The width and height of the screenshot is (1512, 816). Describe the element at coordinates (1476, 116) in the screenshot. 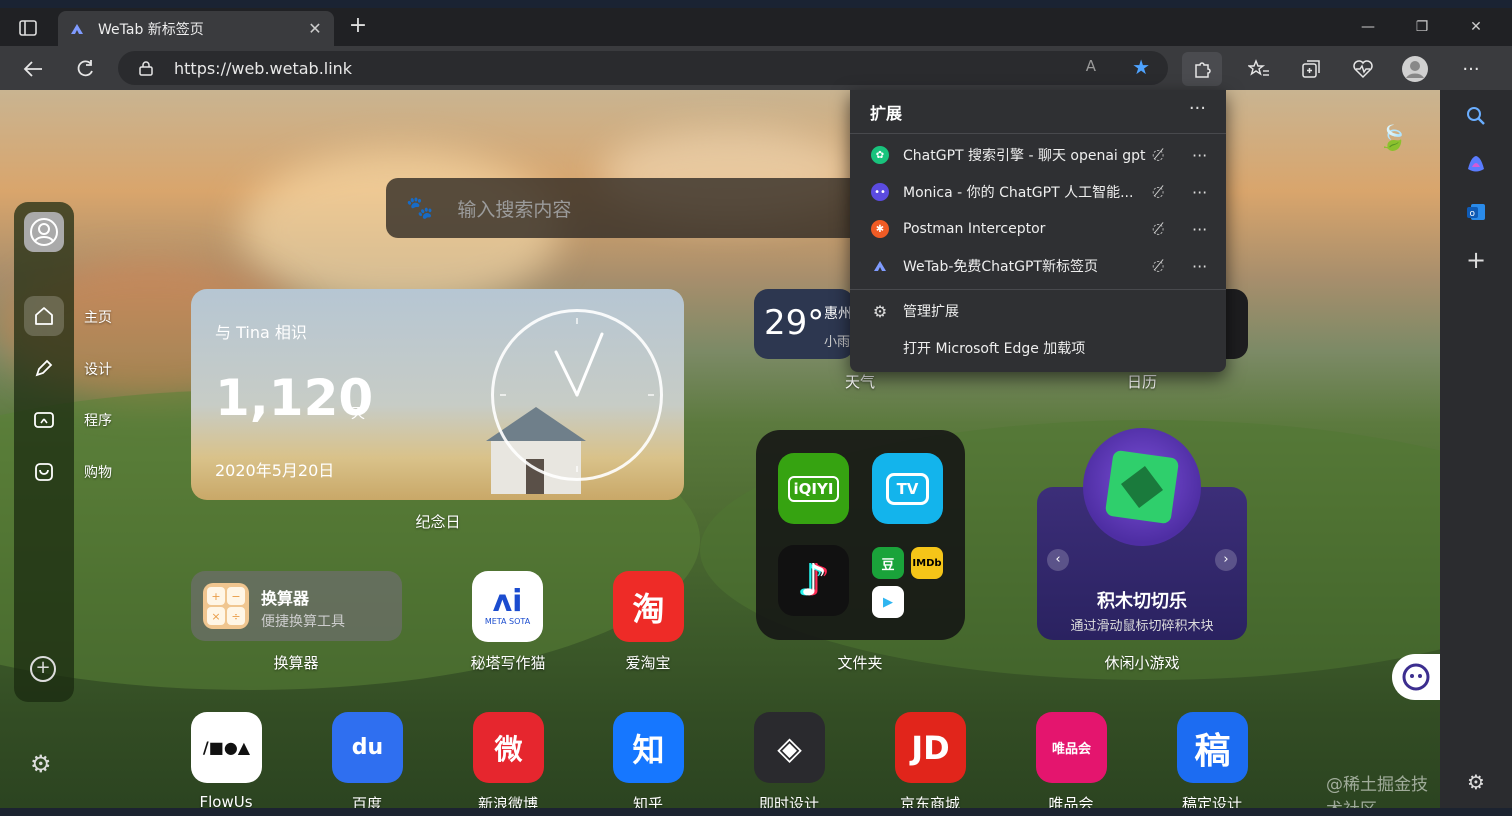

I see `search-icon` at that location.